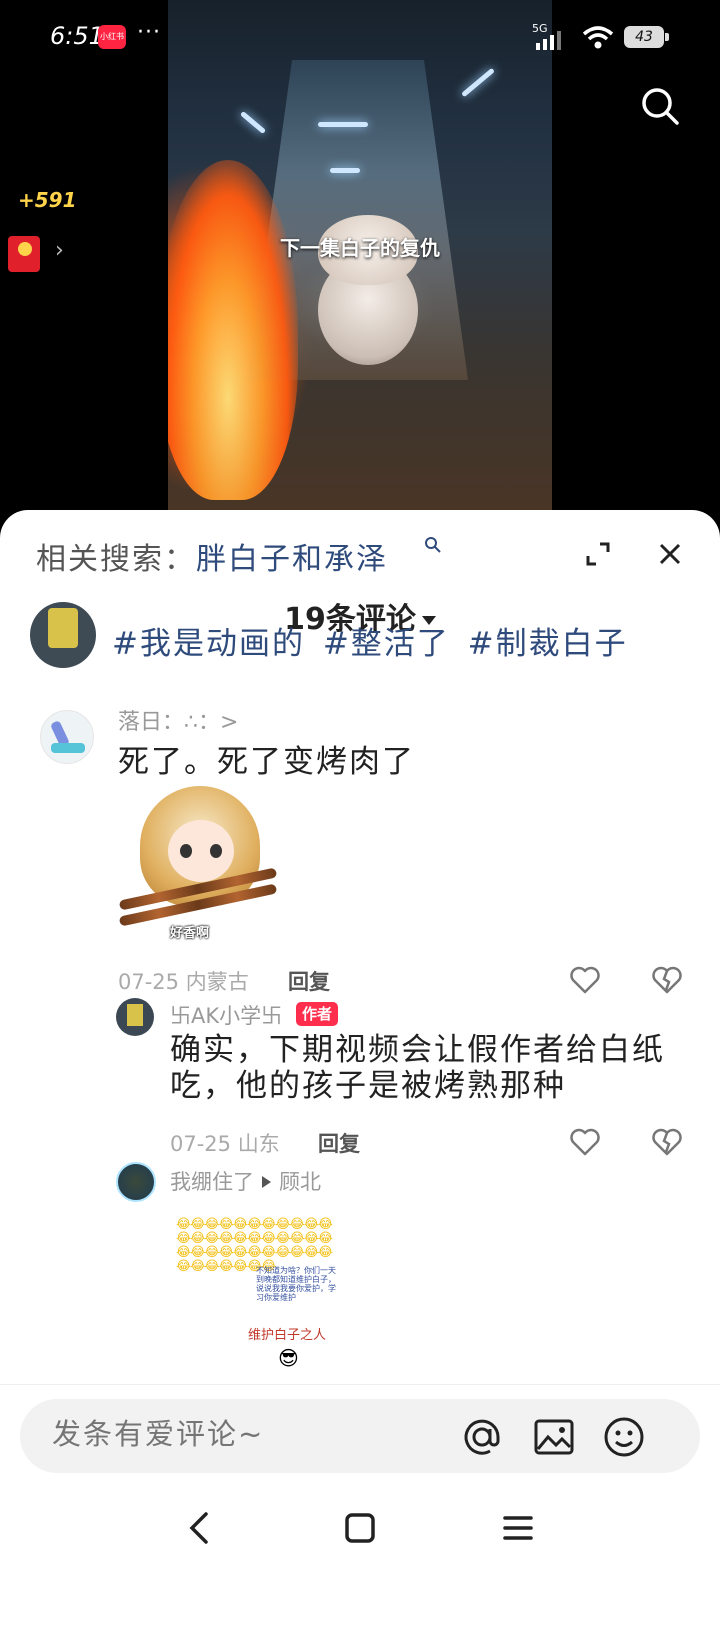  I want to click on reply-text: 确实，下期视频会让假作者给白纸吃，他的孩子是被烤熟那种, so click(417, 1068).